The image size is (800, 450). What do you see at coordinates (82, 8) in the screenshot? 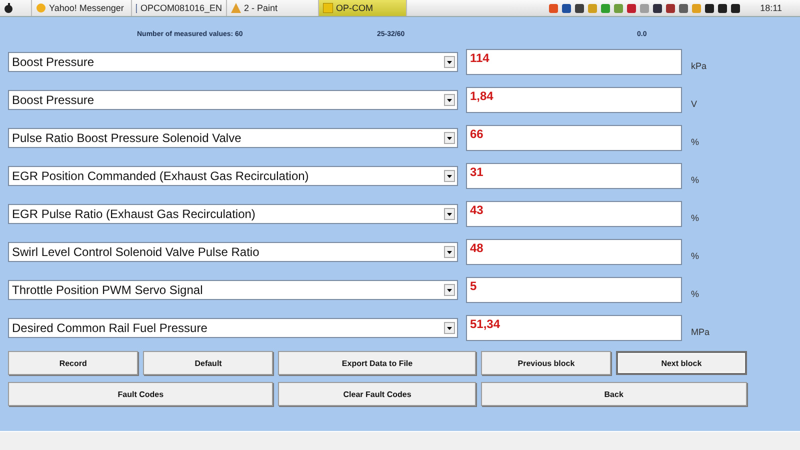
I see `taskbar-button: Yahoo! Messenger` at bounding box center [82, 8].